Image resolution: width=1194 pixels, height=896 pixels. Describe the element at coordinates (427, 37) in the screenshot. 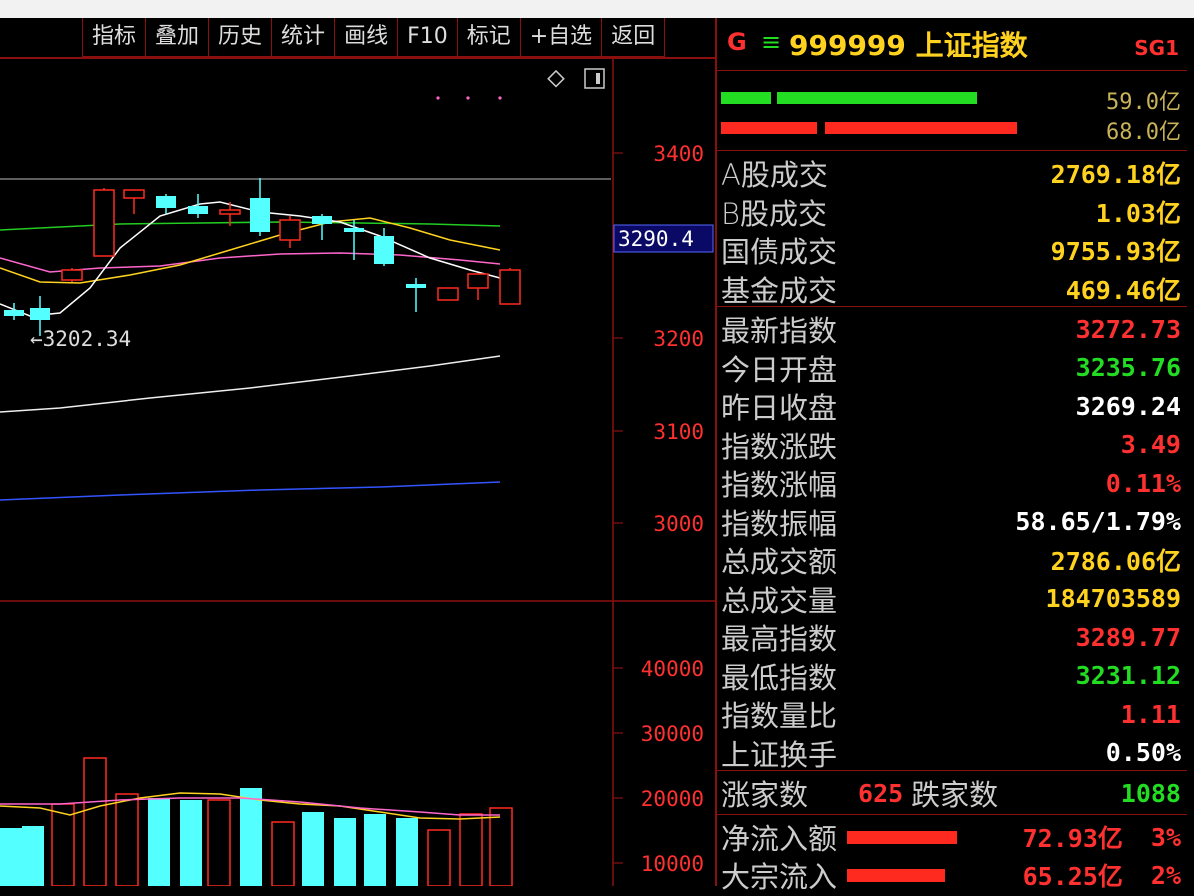

I see `f10-button: F10` at that location.